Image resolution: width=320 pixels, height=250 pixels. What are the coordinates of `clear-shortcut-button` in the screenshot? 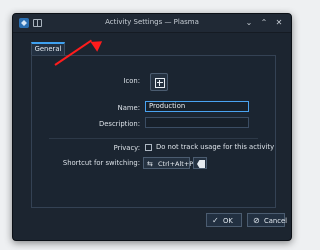 It's located at (200, 163).